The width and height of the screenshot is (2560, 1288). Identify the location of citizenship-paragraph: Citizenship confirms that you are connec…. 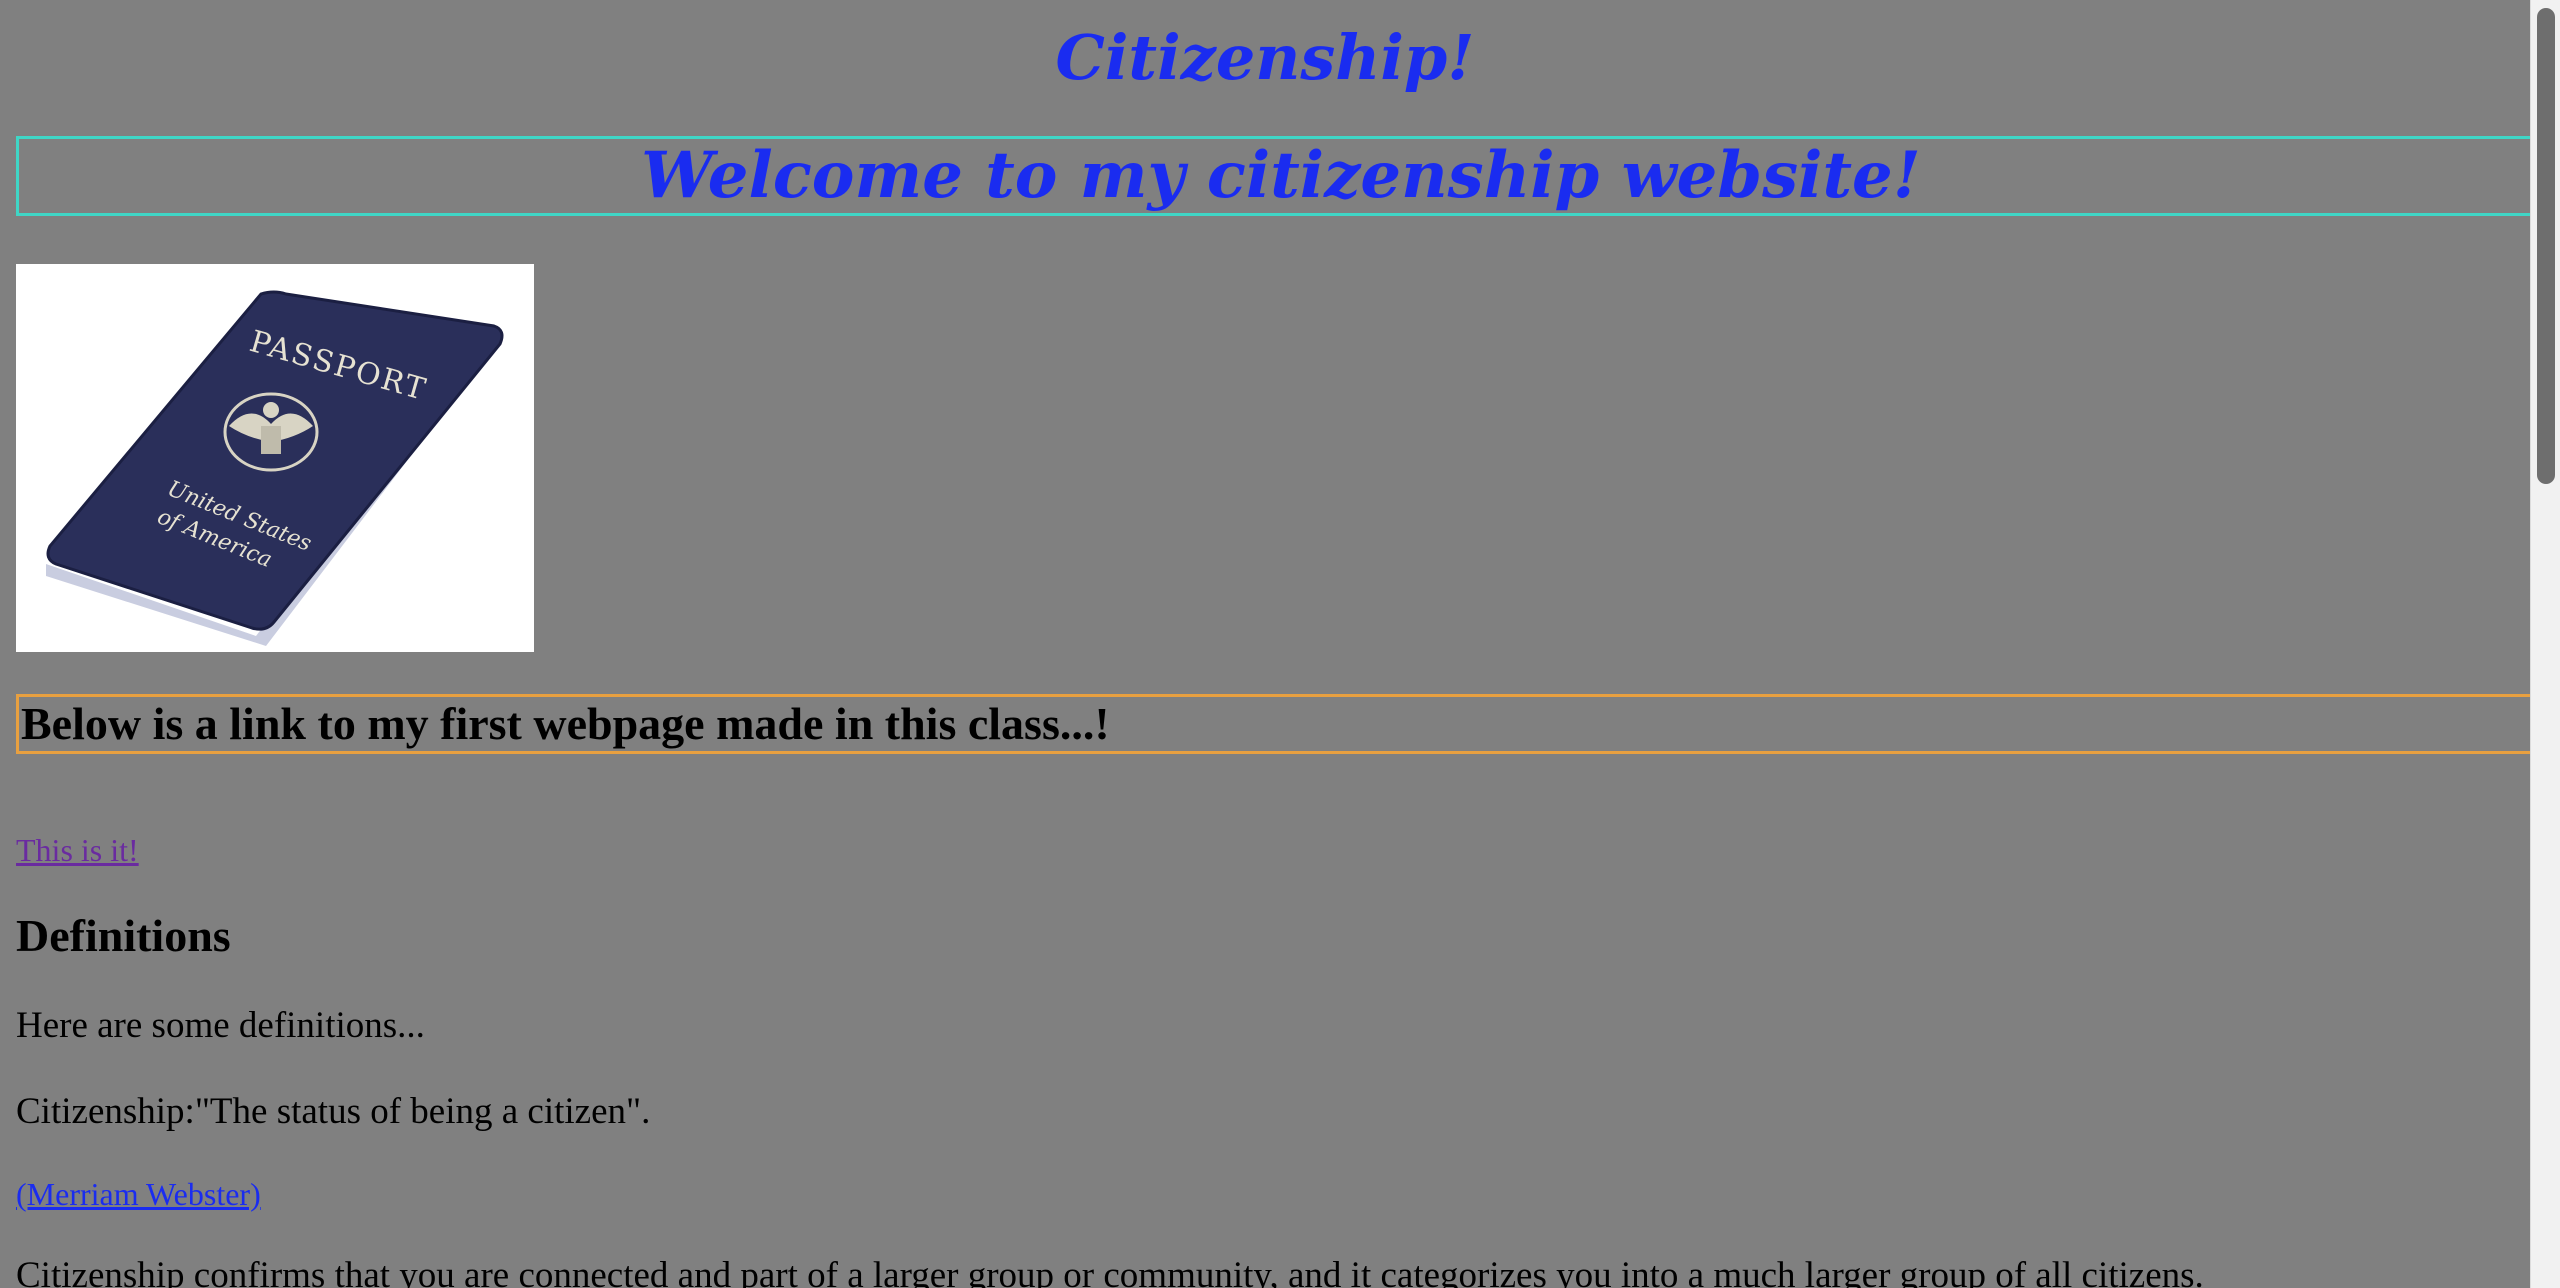
(1110, 1271).